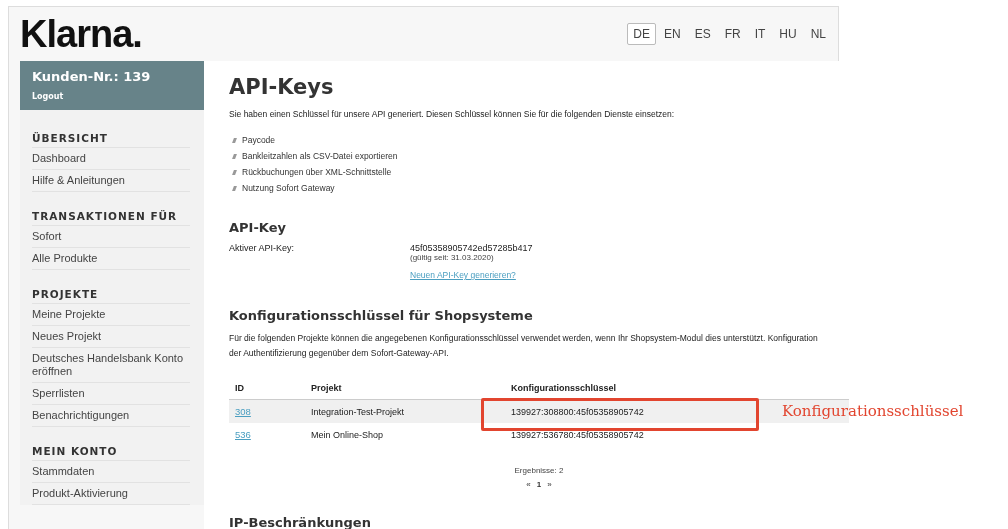 The height and width of the screenshot is (529, 1008). What do you see at coordinates (81, 34) in the screenshot?
I see `klarna-logo: Klarna.` at bounding box center [81, 34].